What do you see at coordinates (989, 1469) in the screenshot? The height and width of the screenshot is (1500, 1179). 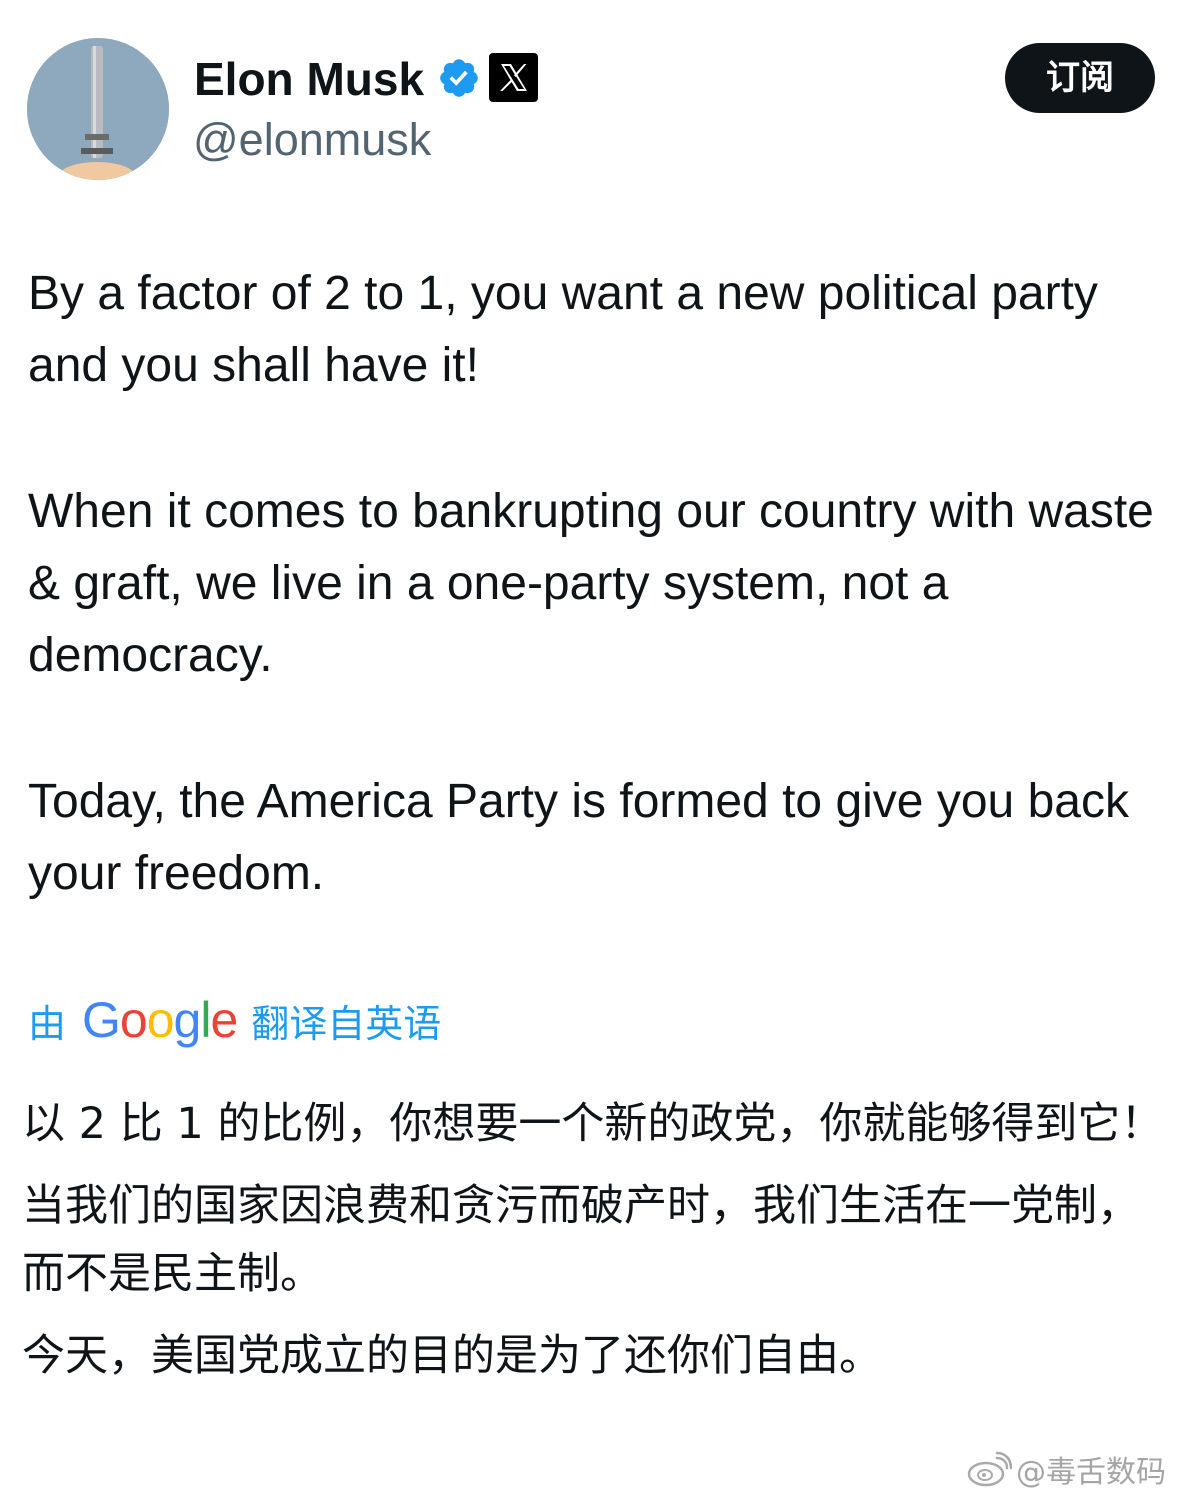 I see `weibo-logo-icon` at bounding box center [989, 1469].